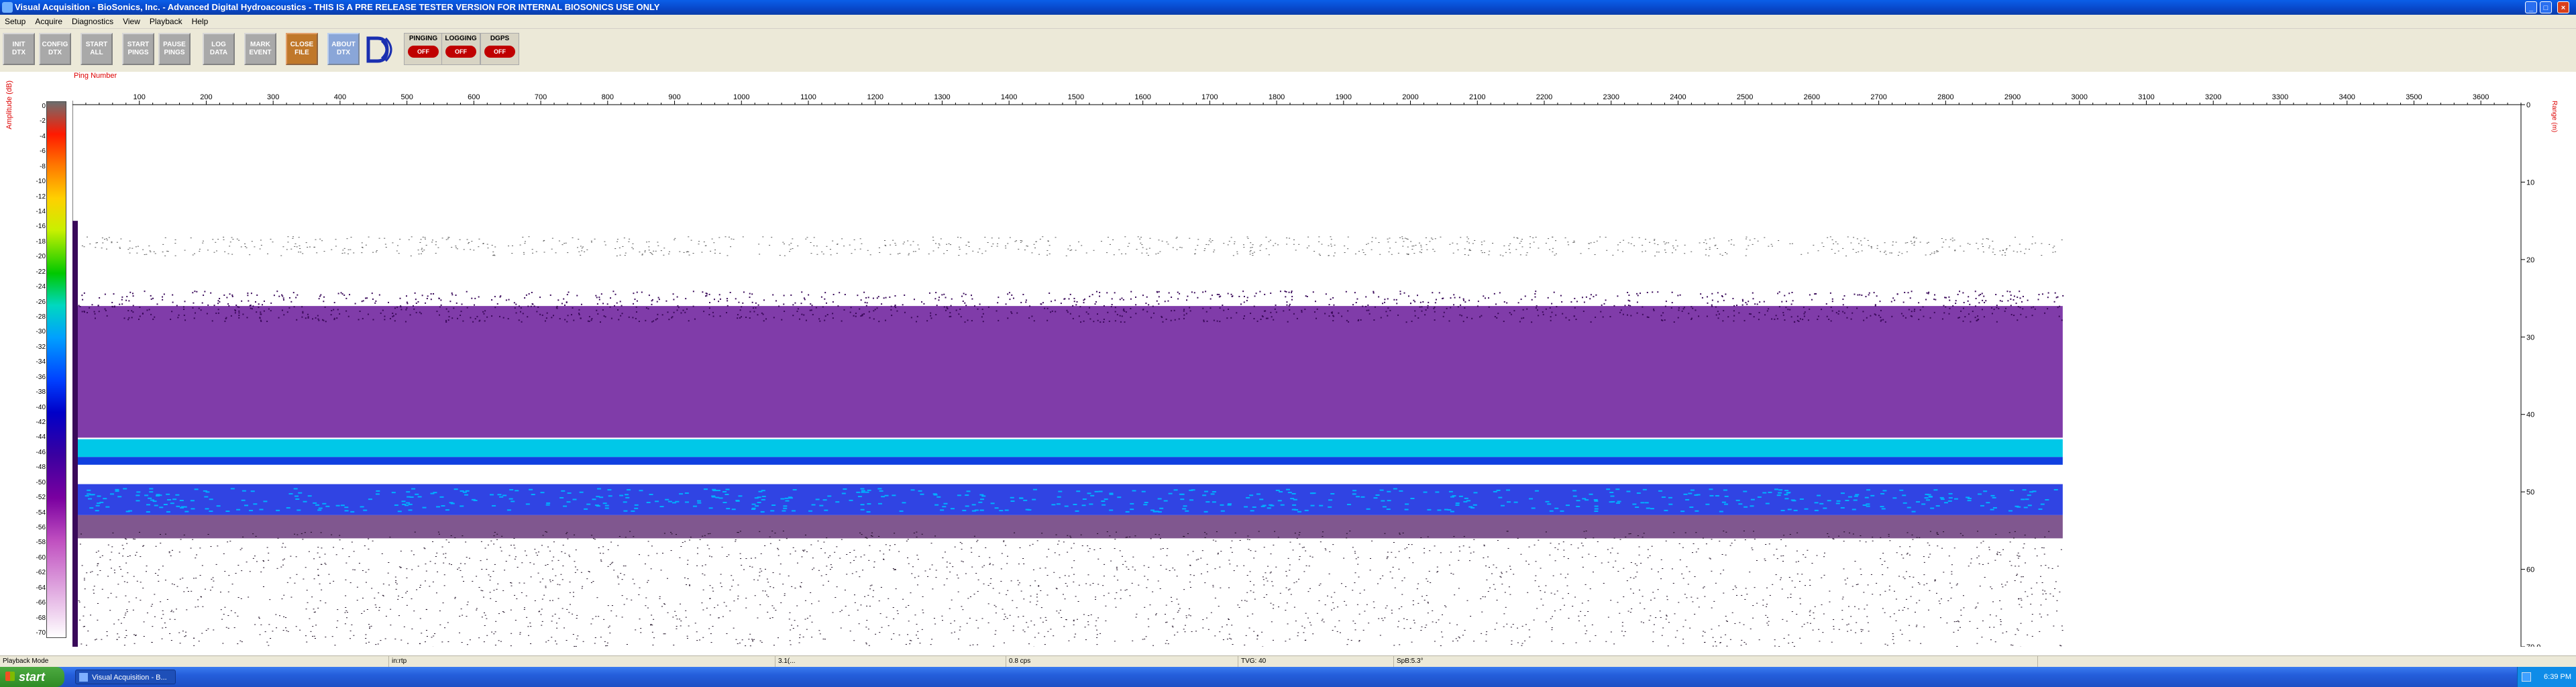 This screenshot has width=2576, height=687. I want to click on menu-acquire: Acquire, so click(48, 21).